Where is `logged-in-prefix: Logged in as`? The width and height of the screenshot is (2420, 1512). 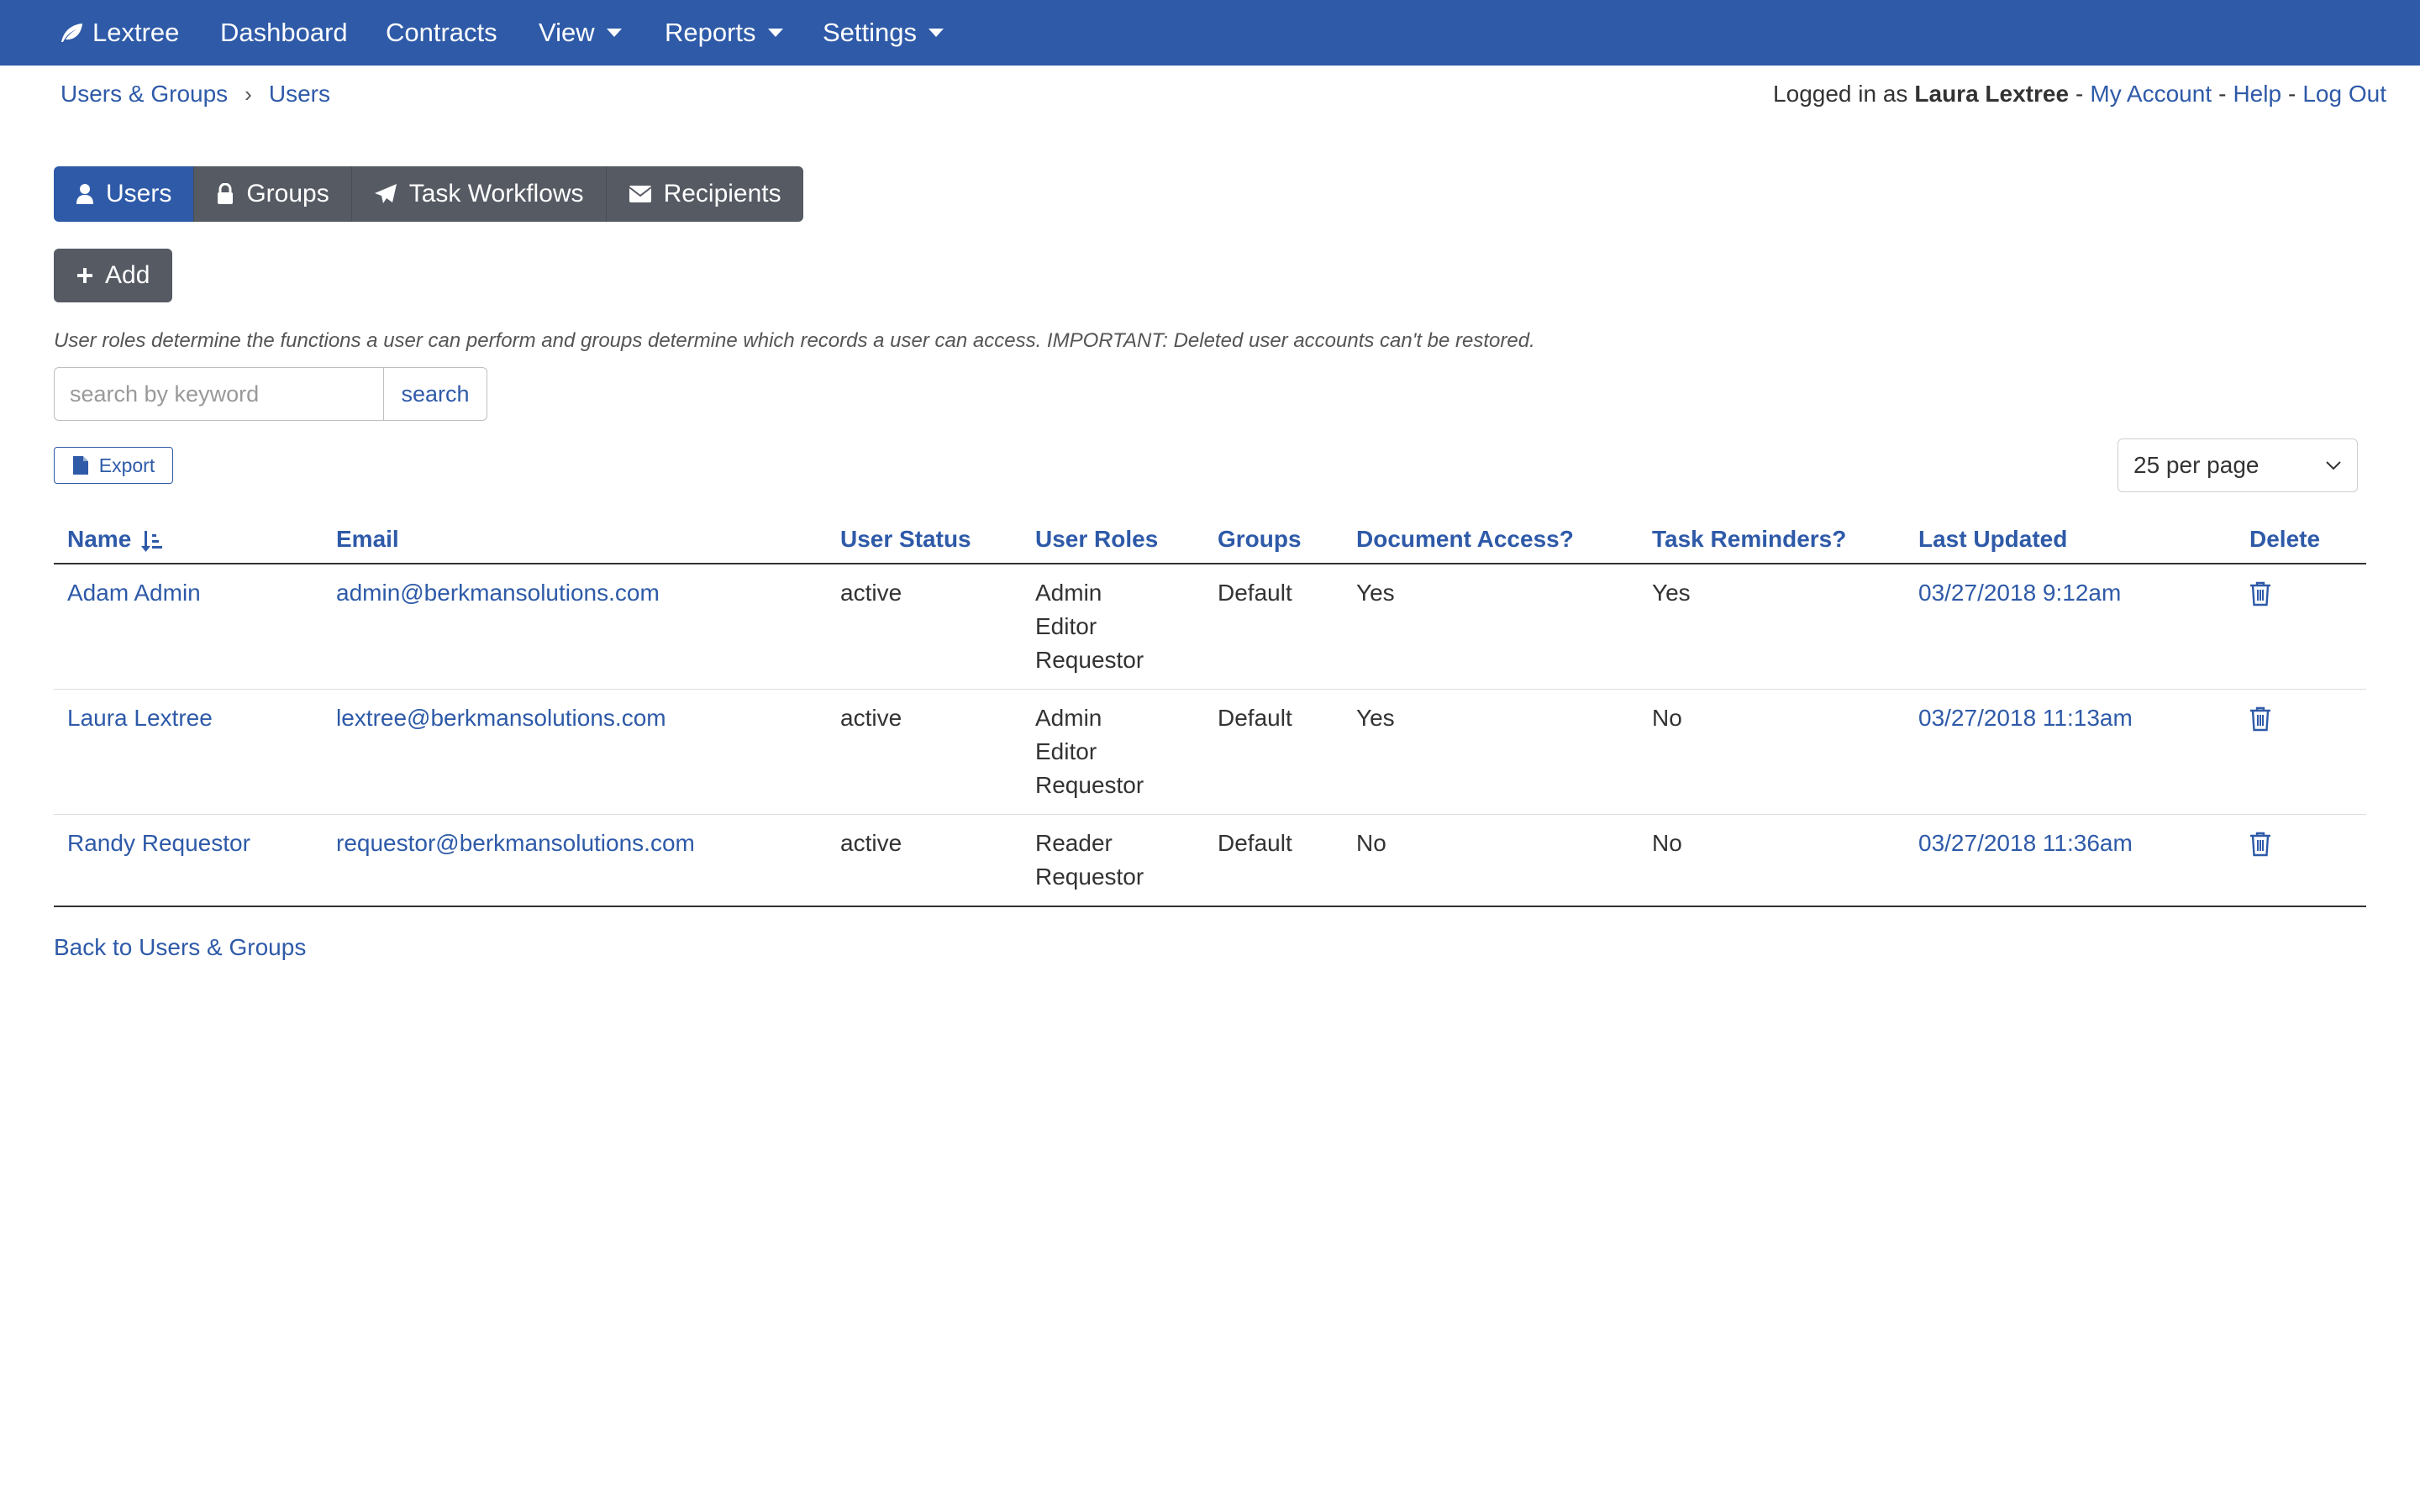 logged-in-prefix: Logged in as is located at coordinates (1841, 94).